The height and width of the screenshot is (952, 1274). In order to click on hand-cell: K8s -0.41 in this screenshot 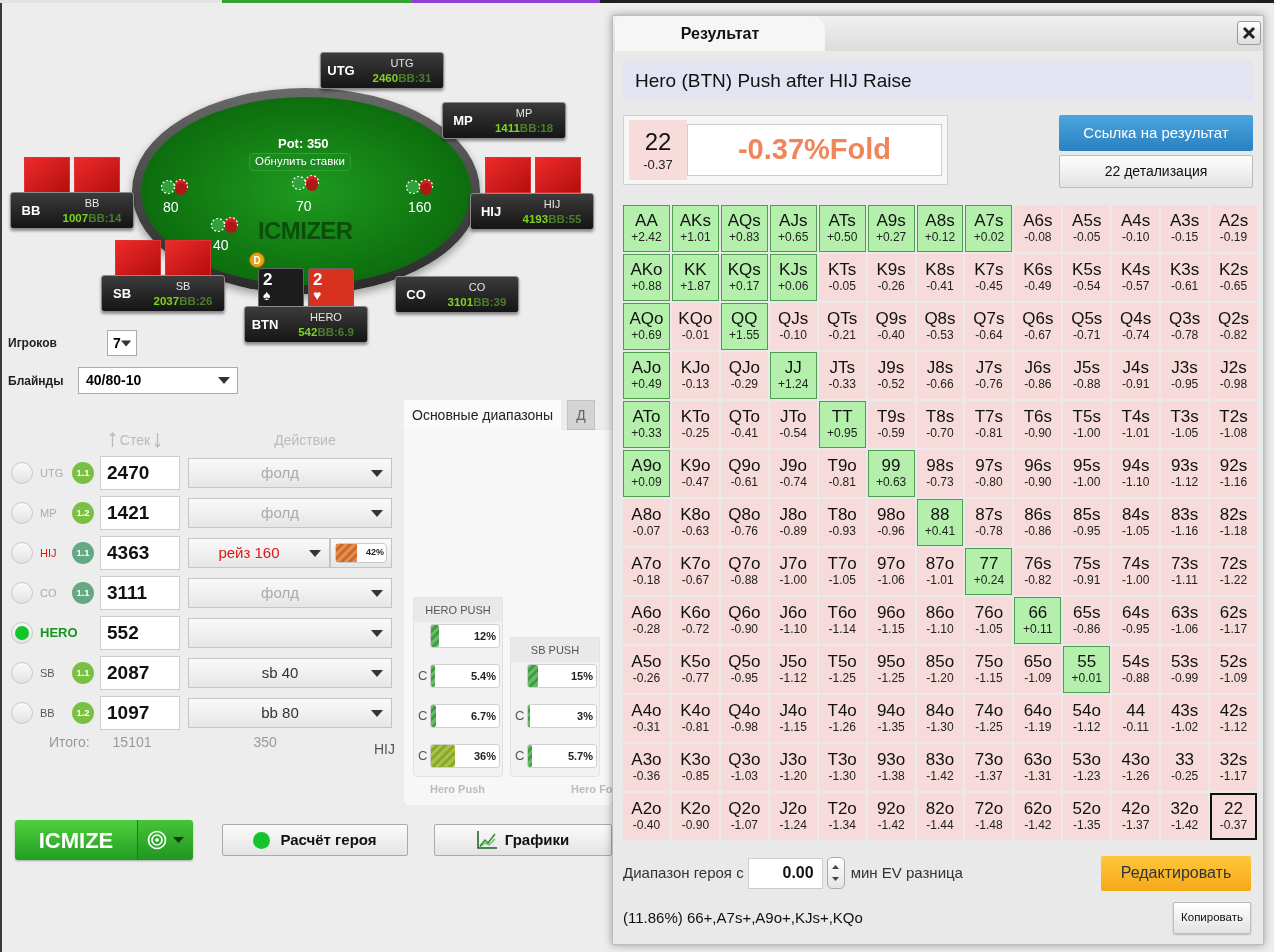, I will do `click(940, 277)`.